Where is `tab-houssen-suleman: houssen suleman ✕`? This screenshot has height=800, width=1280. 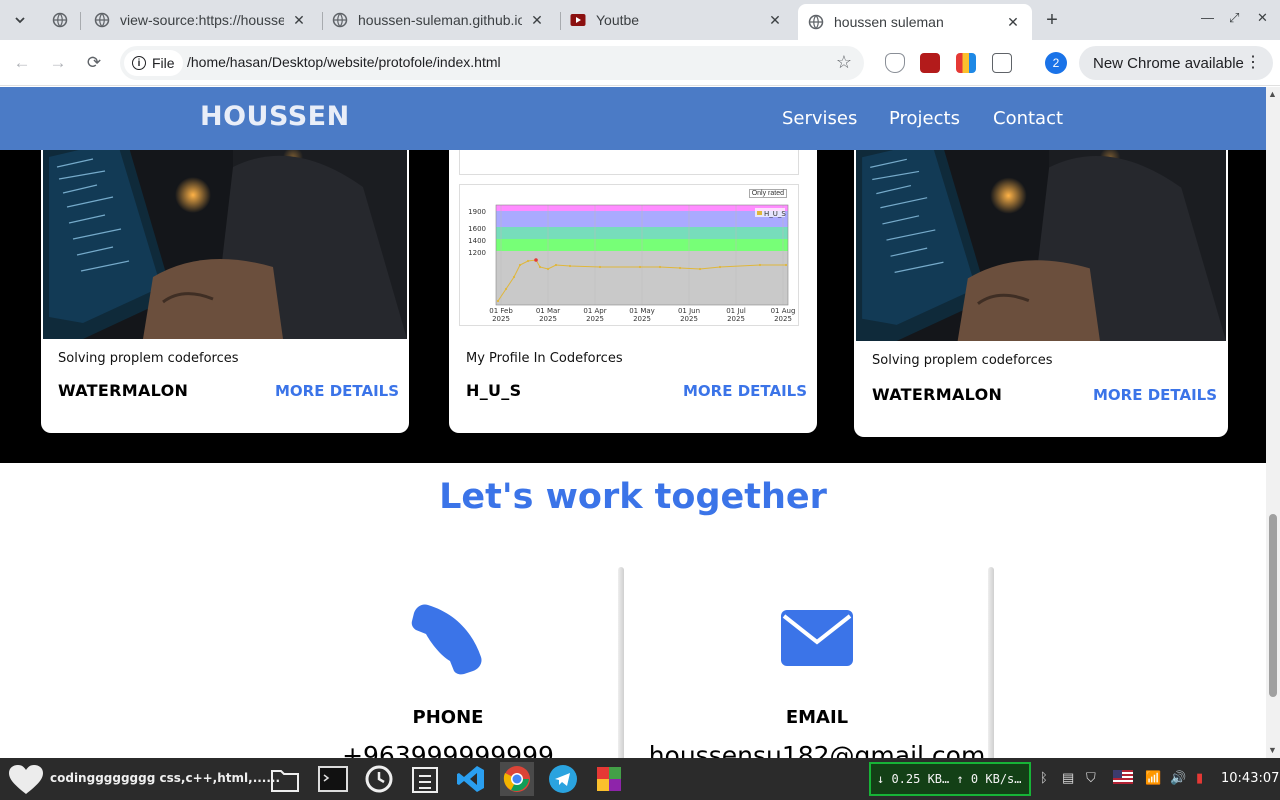 tab-houssen-suleman: houssen suleman ✕ is located at coordinates (915, 22).